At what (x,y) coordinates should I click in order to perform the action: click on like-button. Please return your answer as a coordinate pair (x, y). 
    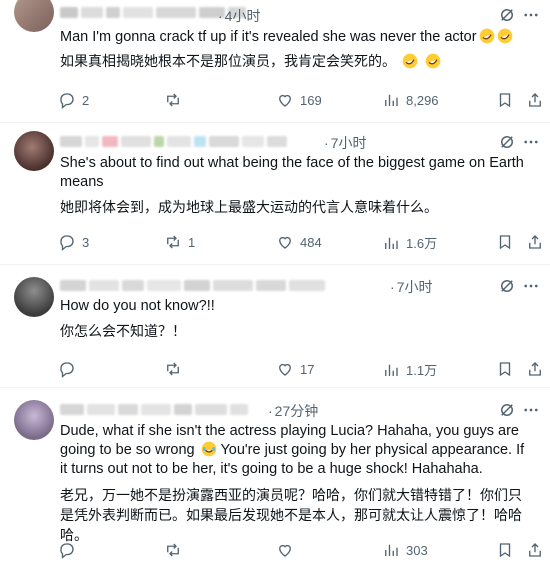
    Looking at the image, I should click on (288, 550).